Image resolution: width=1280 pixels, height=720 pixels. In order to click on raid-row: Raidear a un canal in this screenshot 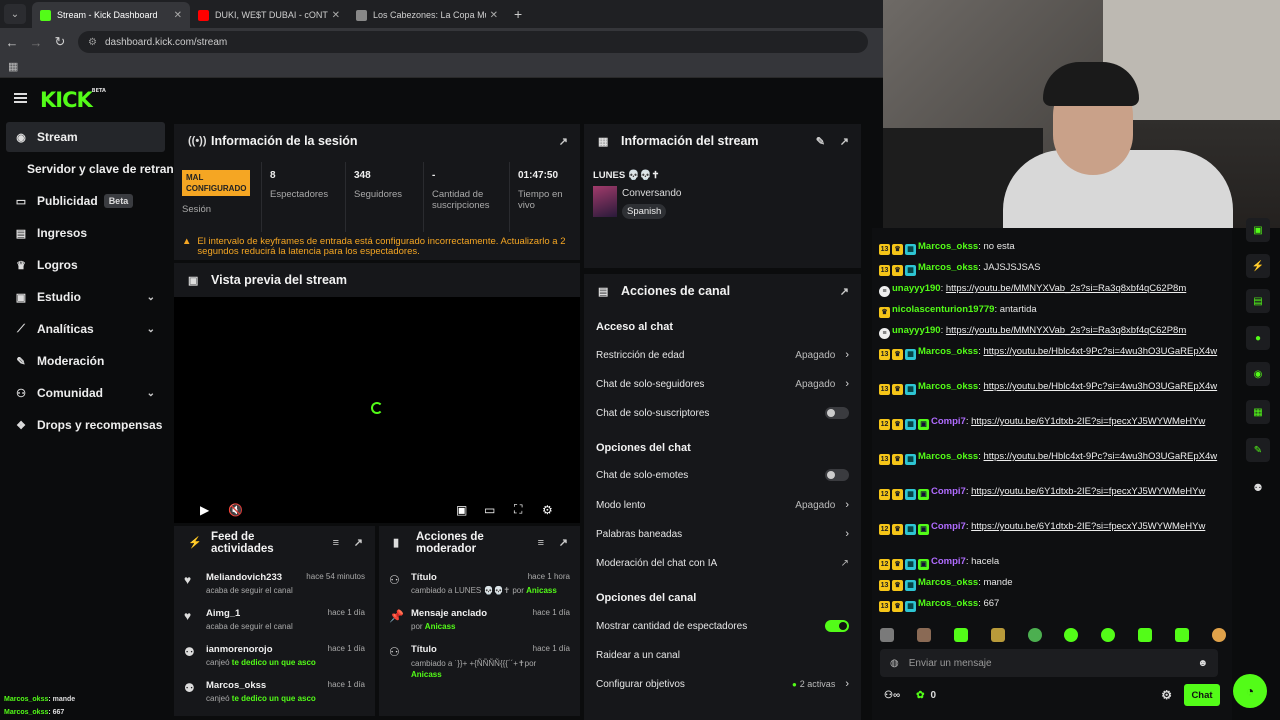, I will do `click(722, 655)`.